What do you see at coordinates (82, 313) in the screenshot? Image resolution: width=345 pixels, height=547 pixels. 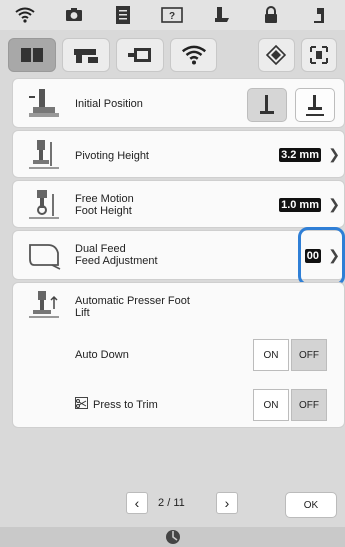 I see `automatic-lift-label-line2: Lift` at bounding box center [82, 313].